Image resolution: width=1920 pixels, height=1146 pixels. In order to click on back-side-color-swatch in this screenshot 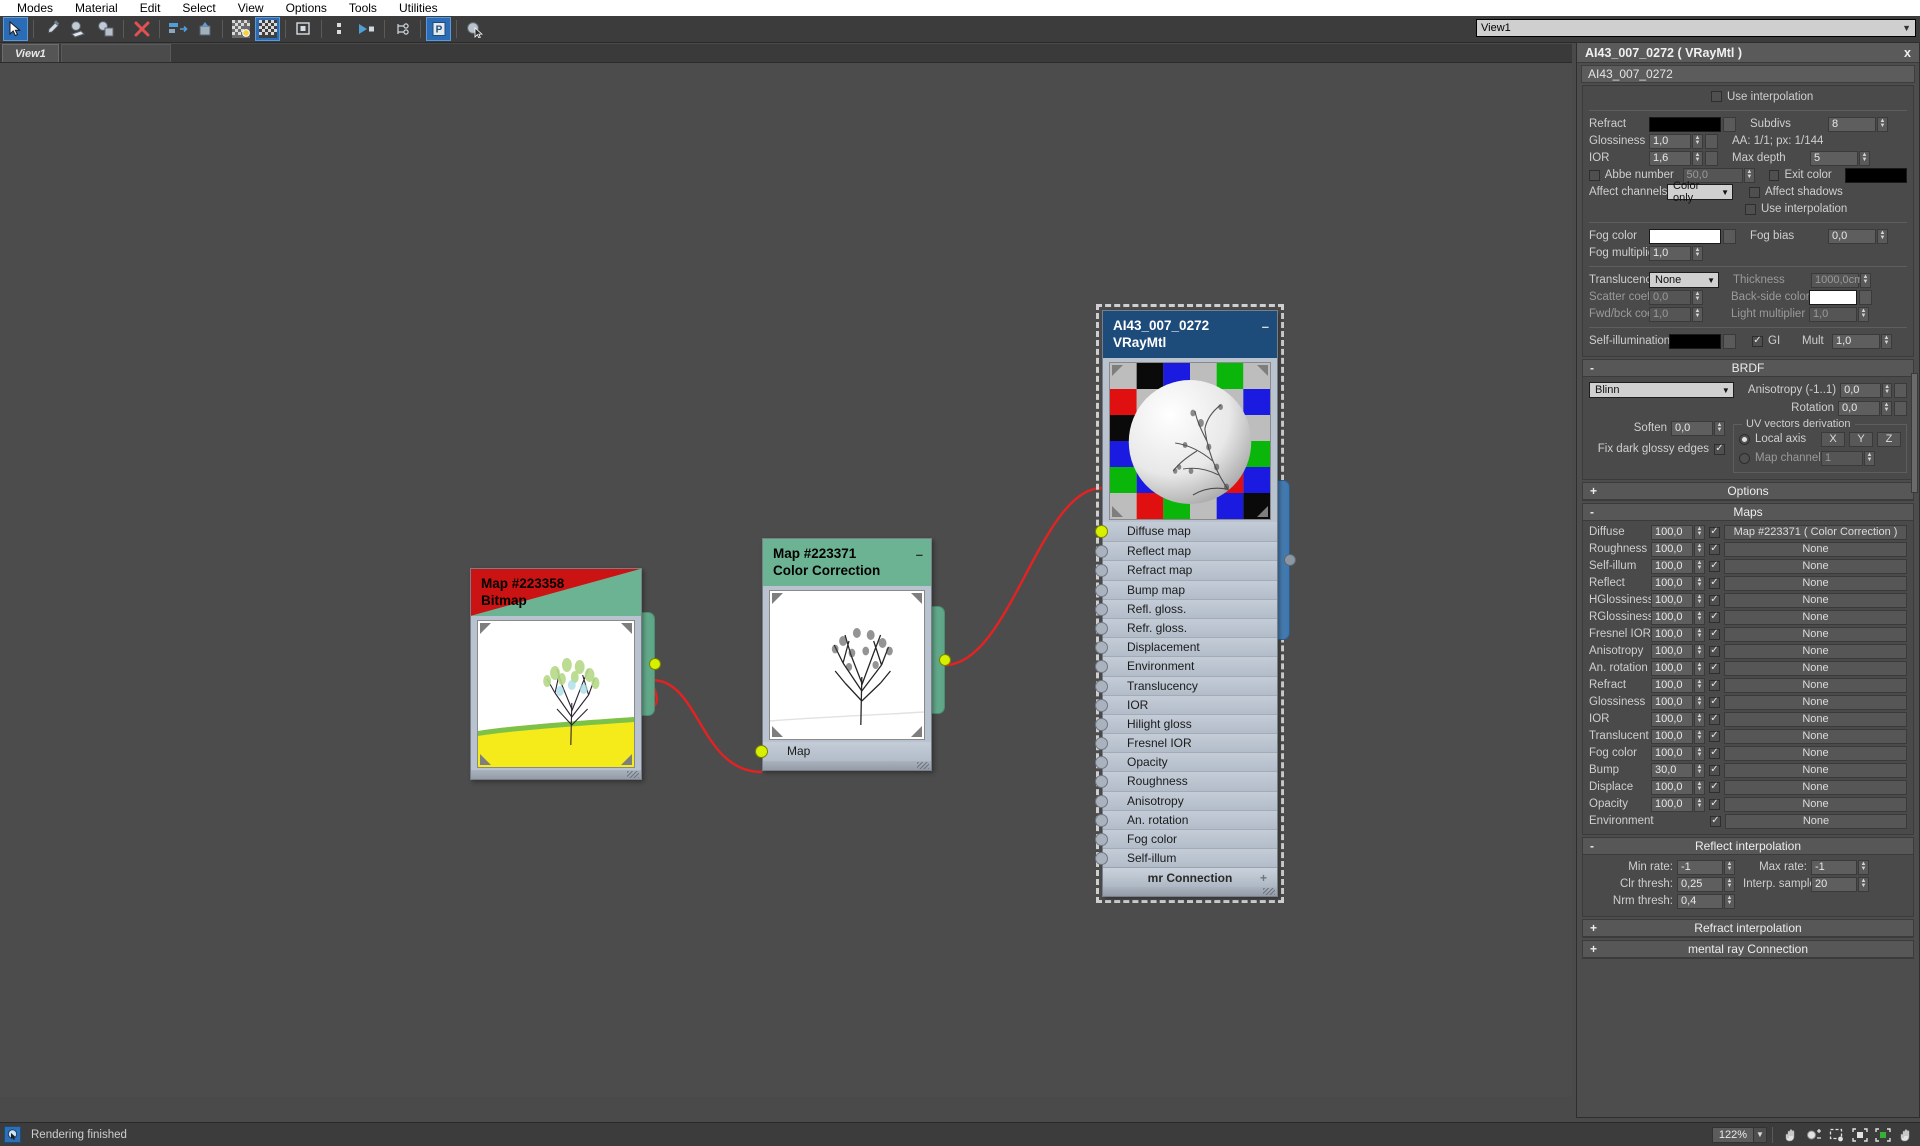, I will do `click(1833, 297)`.